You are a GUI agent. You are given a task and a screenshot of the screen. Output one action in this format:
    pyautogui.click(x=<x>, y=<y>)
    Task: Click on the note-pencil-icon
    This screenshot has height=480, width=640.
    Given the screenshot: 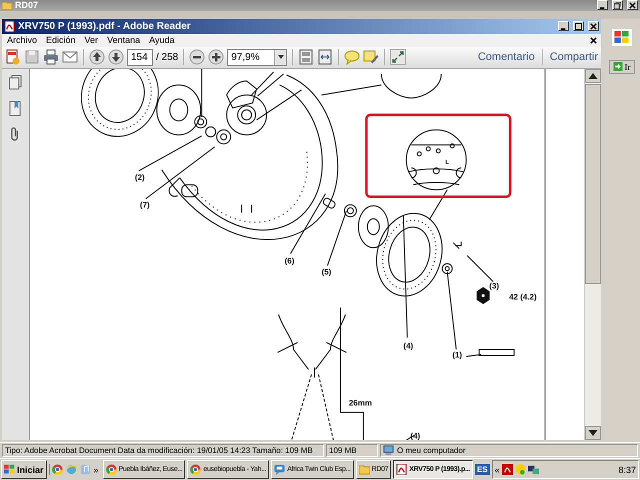 What is the action you would take?
    pyautogui.click(x=371, y=57)
    